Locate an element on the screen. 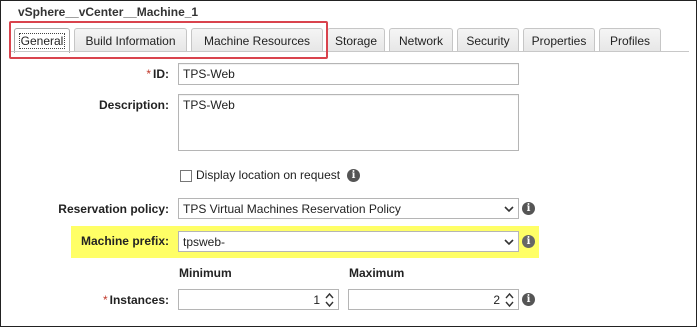  id-required-mark: * is located at coordinates (148, 74).